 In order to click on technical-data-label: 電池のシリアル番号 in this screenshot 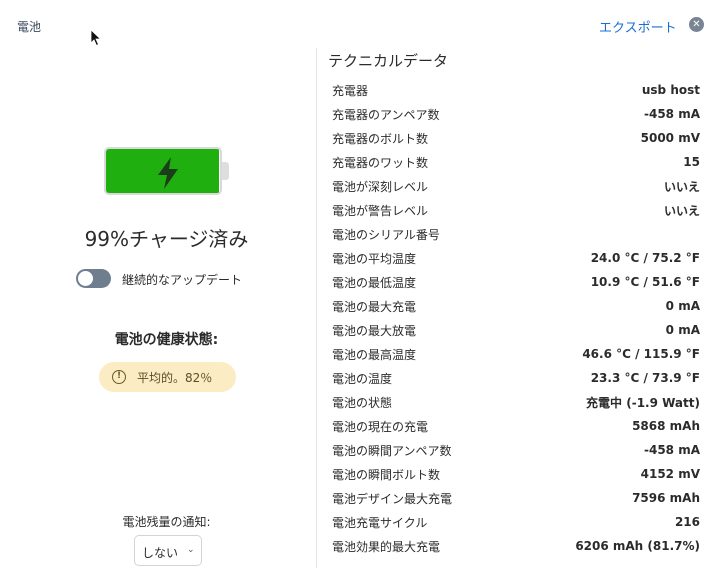, I will do `click(386, 234)`.